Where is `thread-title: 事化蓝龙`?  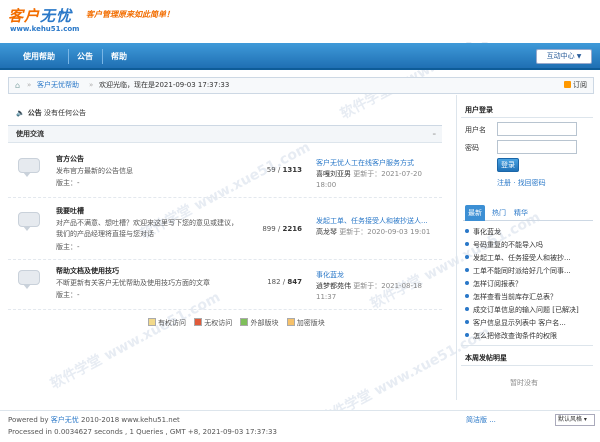 thread-title: 事化蓝龙 is located at coordinates (487, 232).